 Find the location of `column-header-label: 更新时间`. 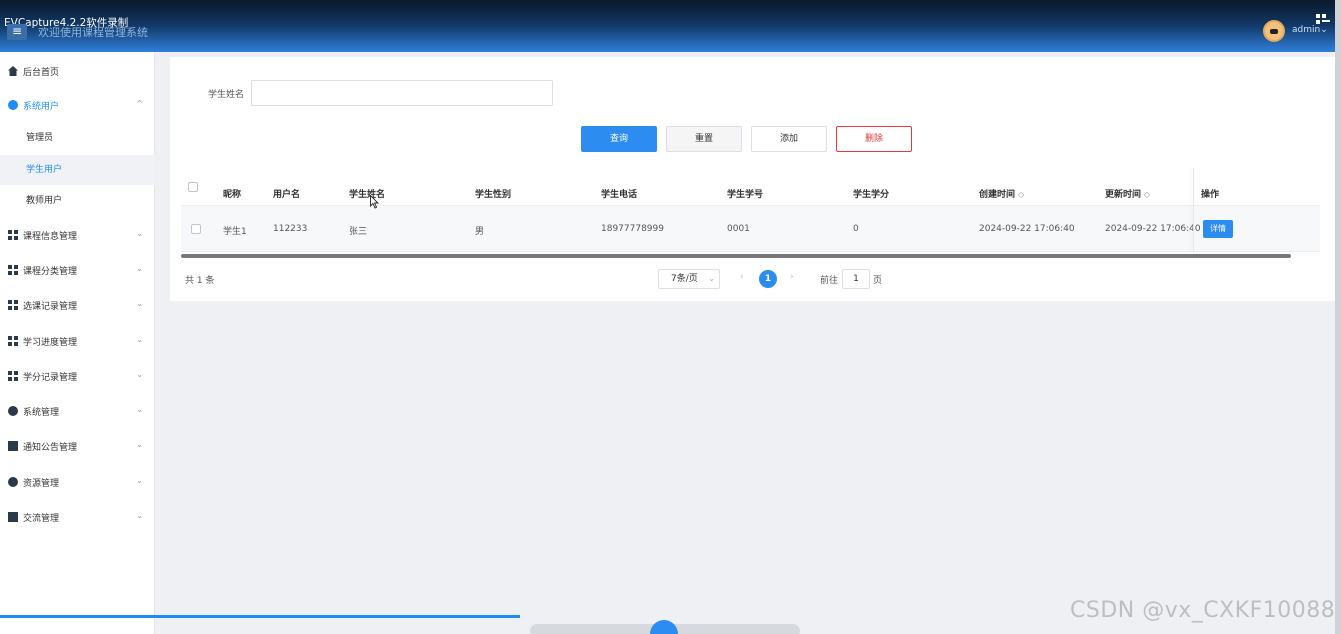

column-header-label: 更新时间 is located at coordinates (1123, 195).